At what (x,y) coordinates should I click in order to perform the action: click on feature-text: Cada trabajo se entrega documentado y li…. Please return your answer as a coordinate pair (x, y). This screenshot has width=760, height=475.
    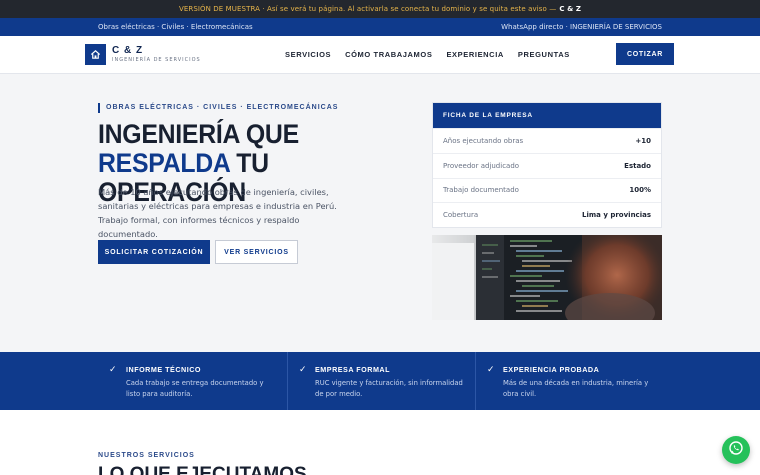
    Looking at the image, I should click on (195, 388).